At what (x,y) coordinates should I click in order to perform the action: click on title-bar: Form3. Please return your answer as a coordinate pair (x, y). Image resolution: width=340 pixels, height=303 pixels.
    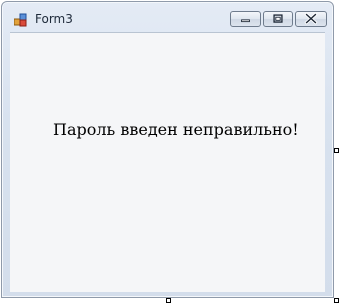
    Looking at the image, I should click on (167, 19).